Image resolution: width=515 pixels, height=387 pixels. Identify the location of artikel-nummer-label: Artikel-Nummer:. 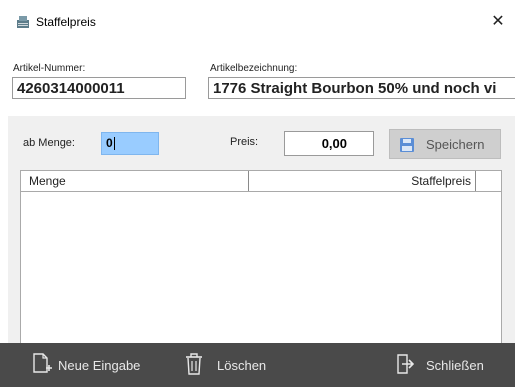
(49, 68).